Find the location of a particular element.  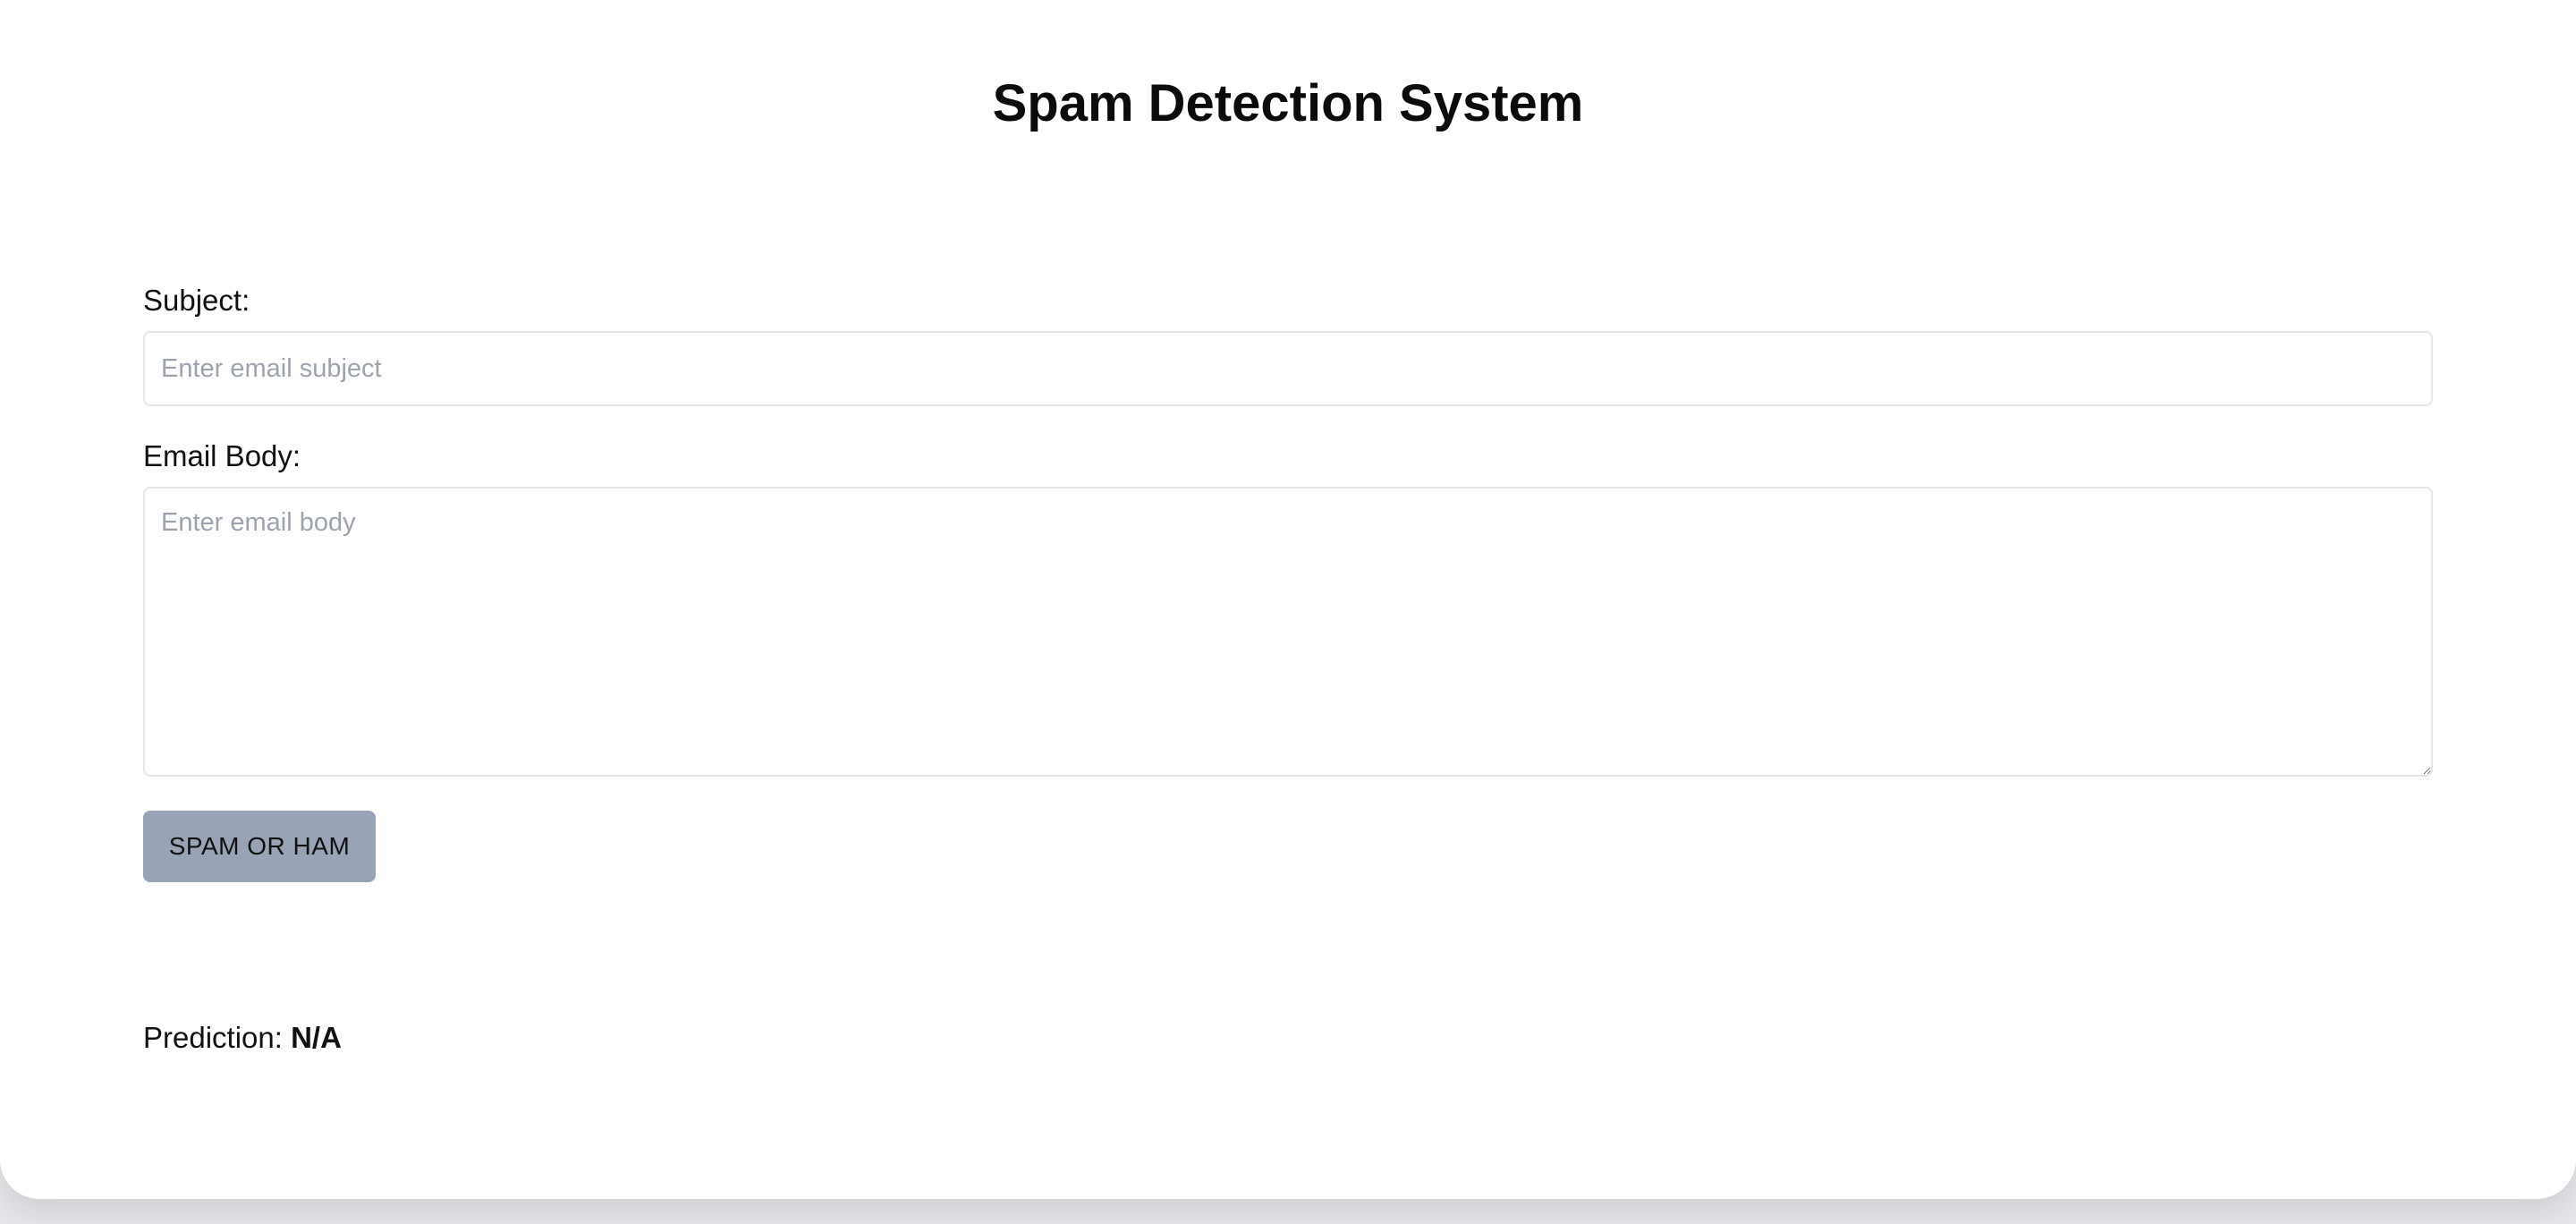

spam-or-ham-button: SPAM OR HAM is located at coordinates (259, 846).